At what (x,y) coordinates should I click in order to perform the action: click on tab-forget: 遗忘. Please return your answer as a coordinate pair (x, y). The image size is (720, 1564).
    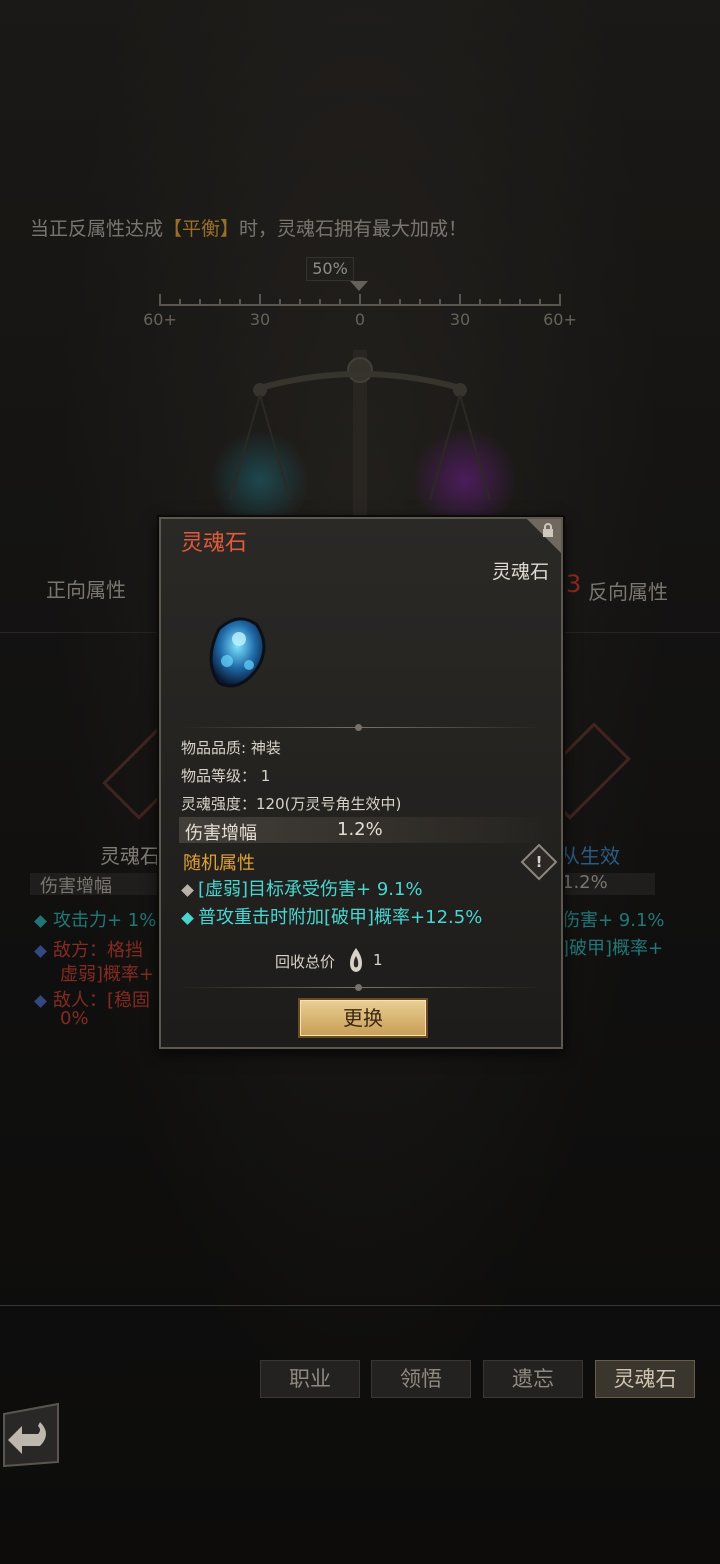
    Looking at the image, I should click on (533, 1379).